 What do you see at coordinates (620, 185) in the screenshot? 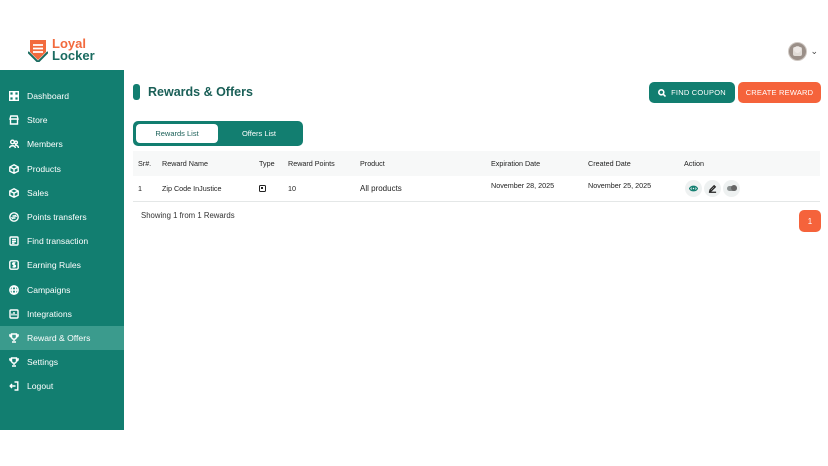
I see `cell-created-date: November 25, 2025` at bounding box center [620, 185].